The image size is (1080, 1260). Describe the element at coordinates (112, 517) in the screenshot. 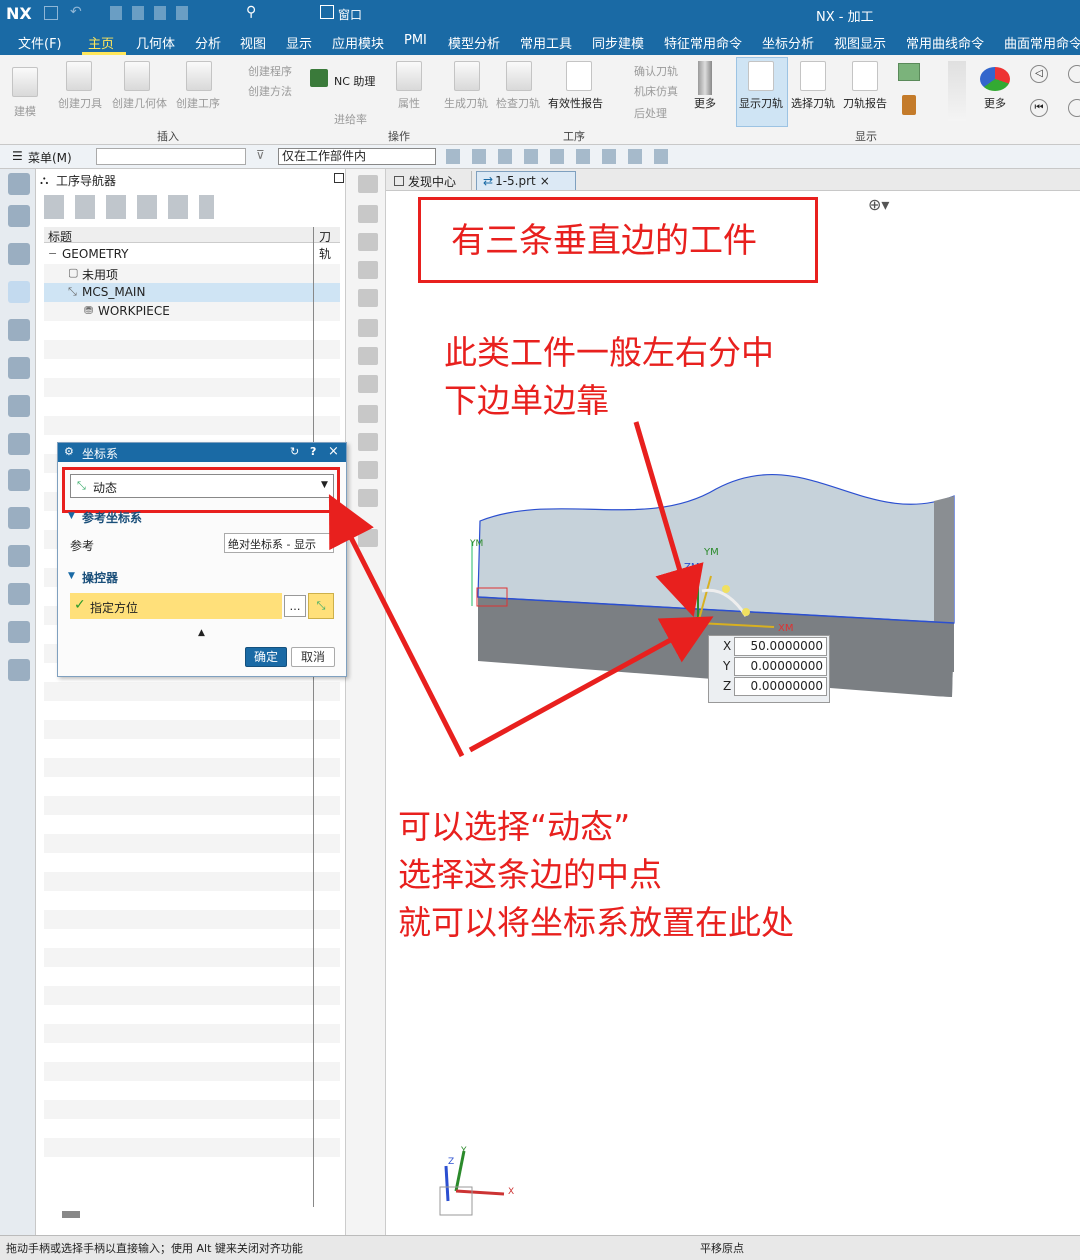

I see `section-ref-title: 参考坐标系` at that location.